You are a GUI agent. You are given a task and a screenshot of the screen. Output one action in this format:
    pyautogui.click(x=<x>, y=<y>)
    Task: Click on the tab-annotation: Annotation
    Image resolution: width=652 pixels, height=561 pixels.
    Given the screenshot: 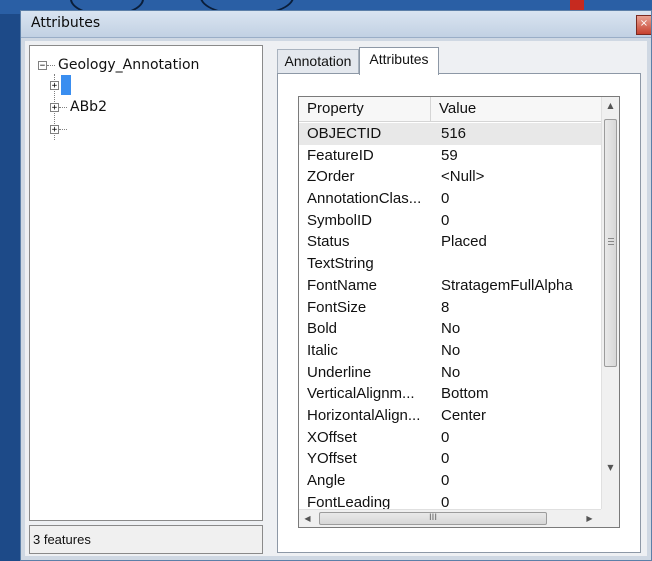 What is the action you would take?
    pyautogui.click(x=318, y=61)
    